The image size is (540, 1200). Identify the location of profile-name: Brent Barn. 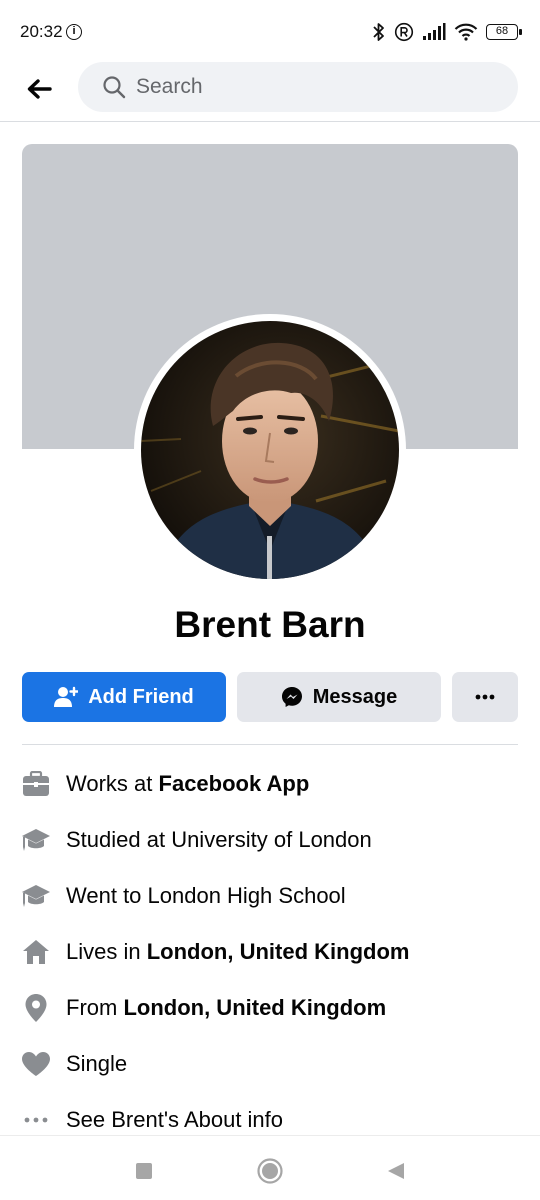
(270, 624).